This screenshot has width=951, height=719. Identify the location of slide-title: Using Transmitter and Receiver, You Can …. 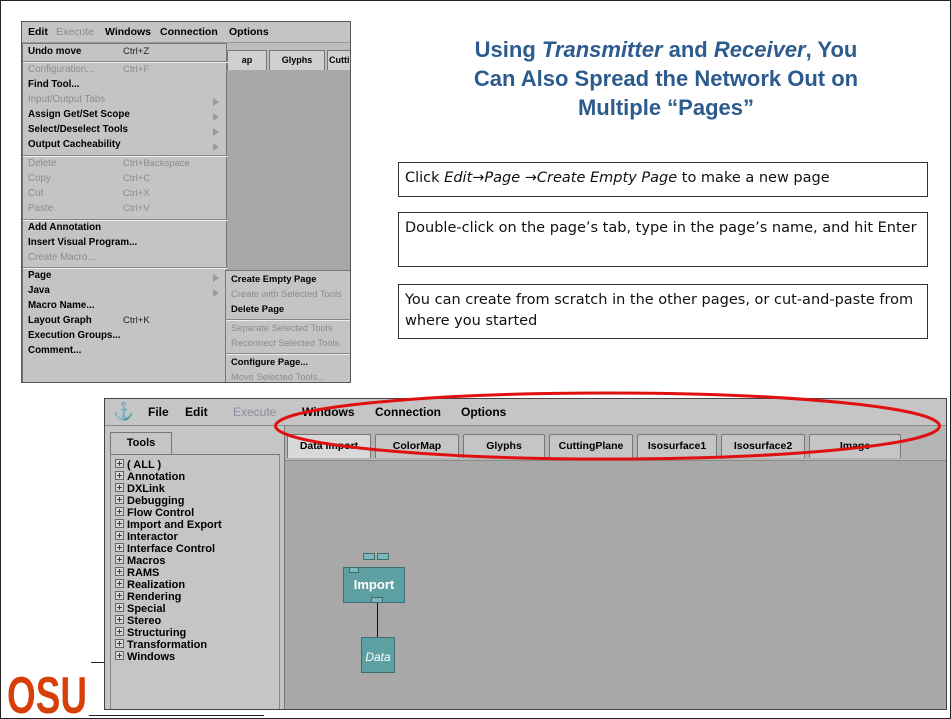
(666, 78).